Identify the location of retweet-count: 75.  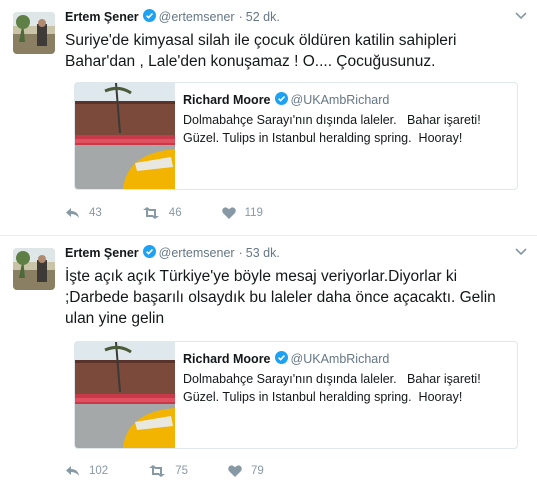
(181, 471).